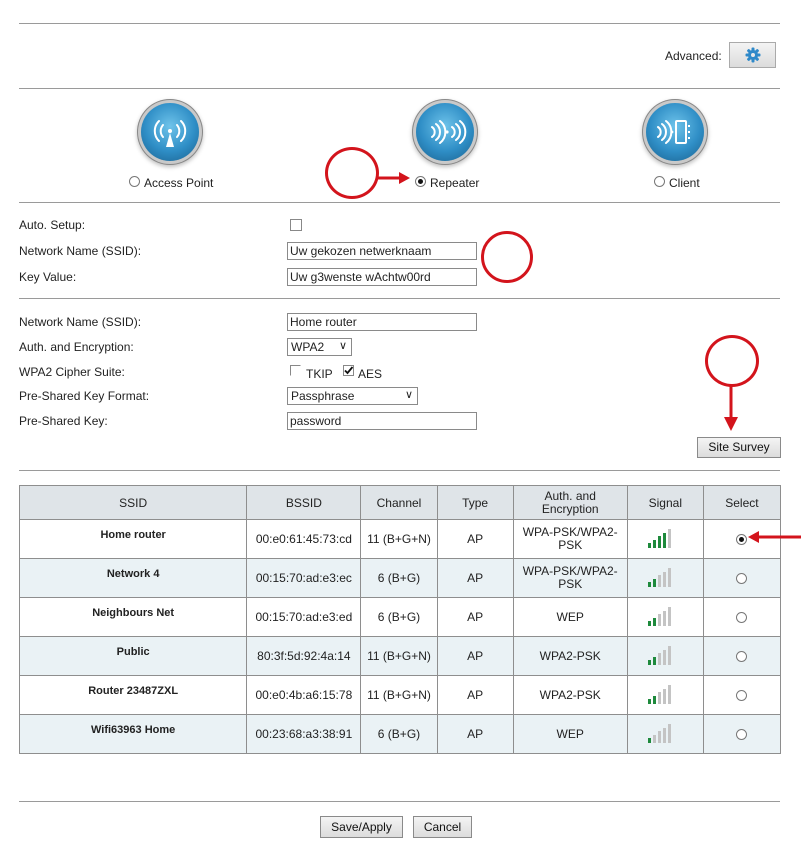  Describe the element at coordinates (382, 277) in the screenshot. I see `key-value-input: Uw g3wenste wAchtw00rd` at that location.